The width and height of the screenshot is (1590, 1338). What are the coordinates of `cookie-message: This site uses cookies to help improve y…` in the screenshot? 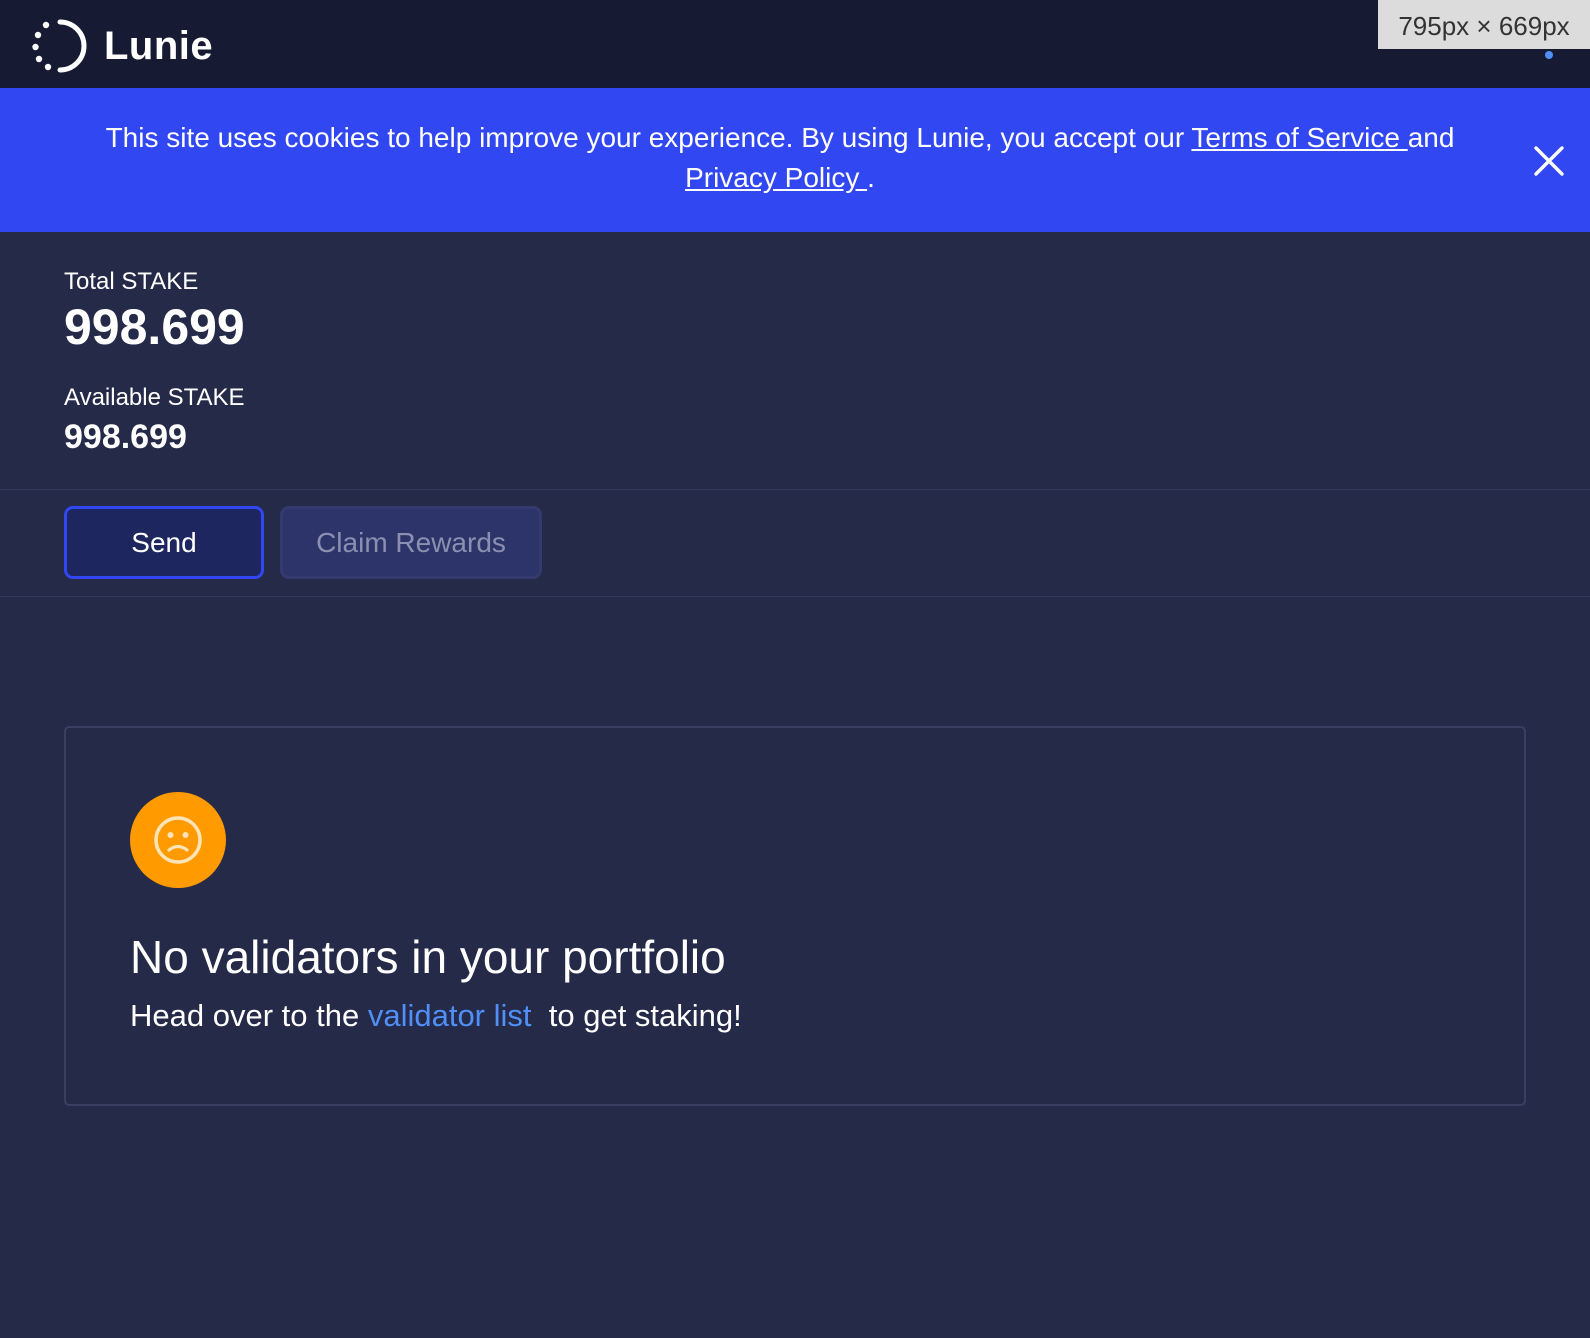 It's located at (780, 158).